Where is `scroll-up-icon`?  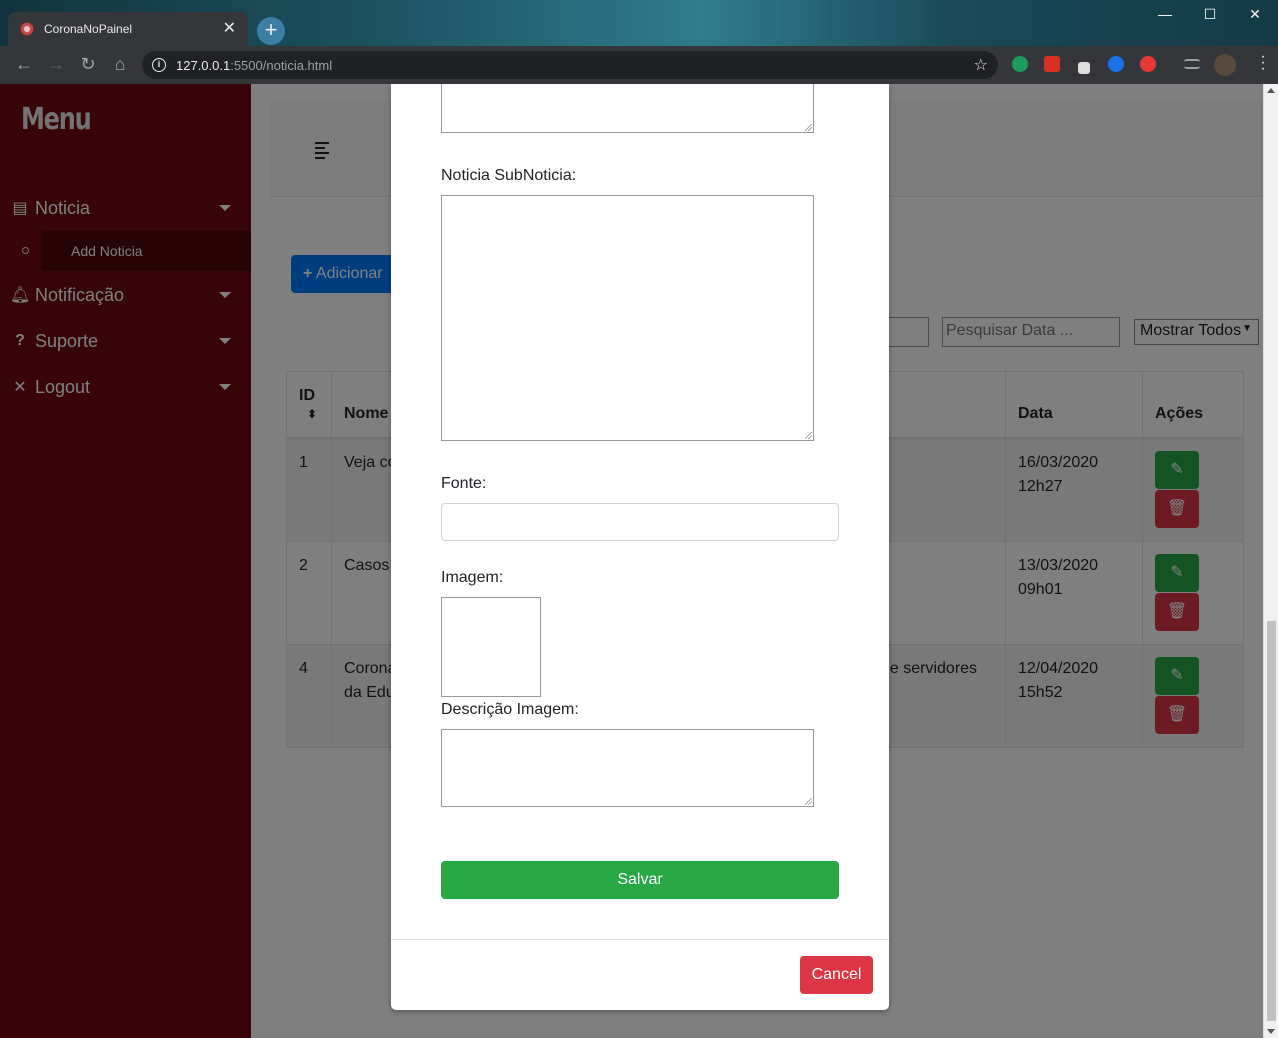
scroll-up-icon is located at coordinates (1271, 90).